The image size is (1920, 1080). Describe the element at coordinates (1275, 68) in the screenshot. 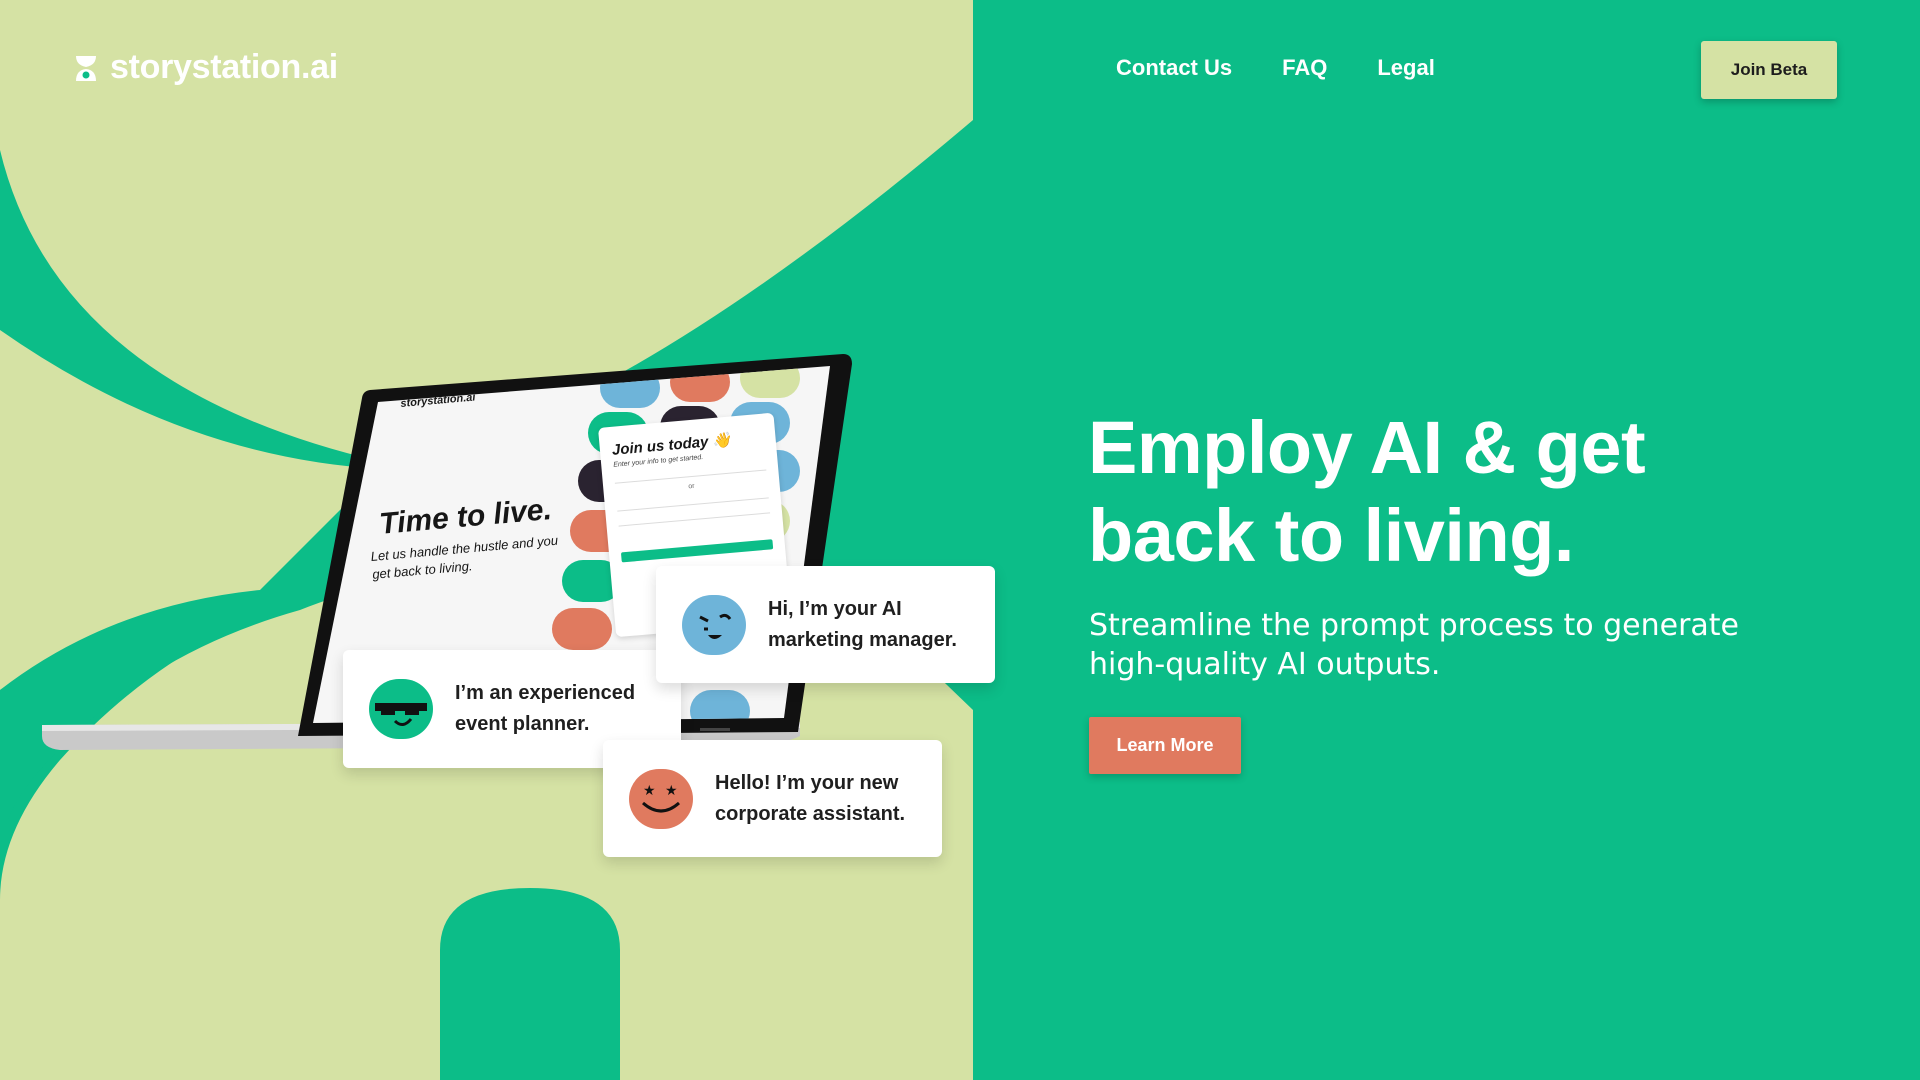

I see `main-nav: Contact Us FAQ Legal` at that location.